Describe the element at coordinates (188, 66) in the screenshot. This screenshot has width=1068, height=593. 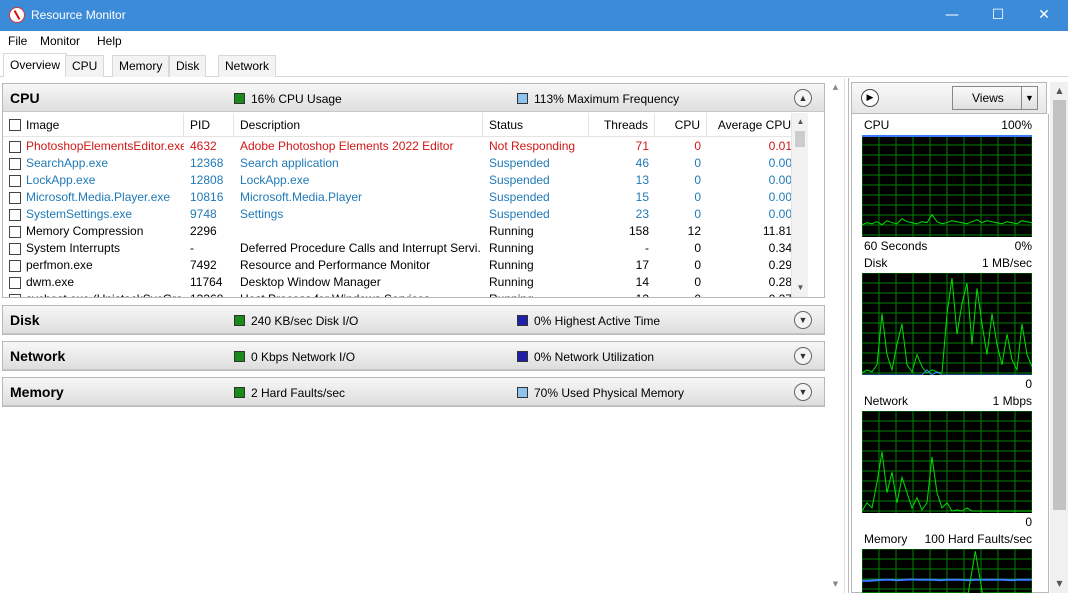
I see `tab-disk: Disk` at that location.